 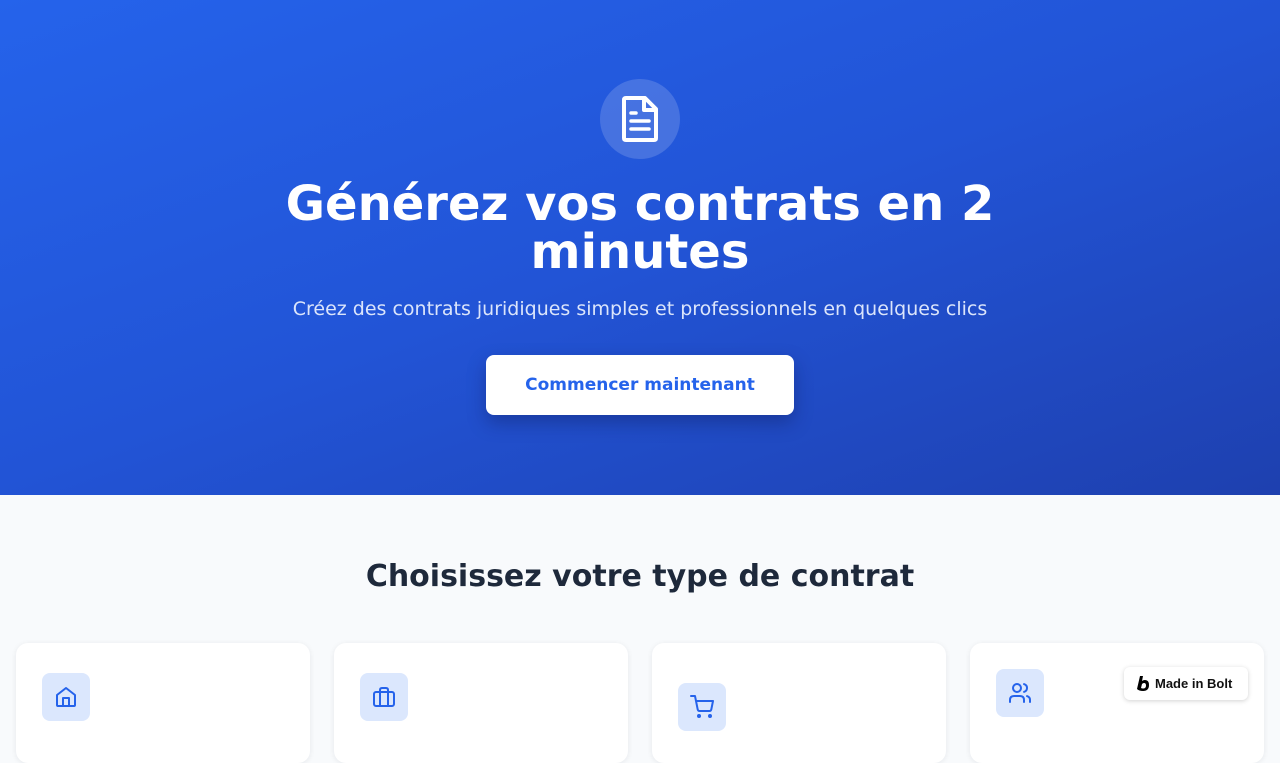 What do you see at coordinates (640, 576) in the screenshot?
I see `section-title: Choisissez votre type de contrat` at bounding box center [640, 576].